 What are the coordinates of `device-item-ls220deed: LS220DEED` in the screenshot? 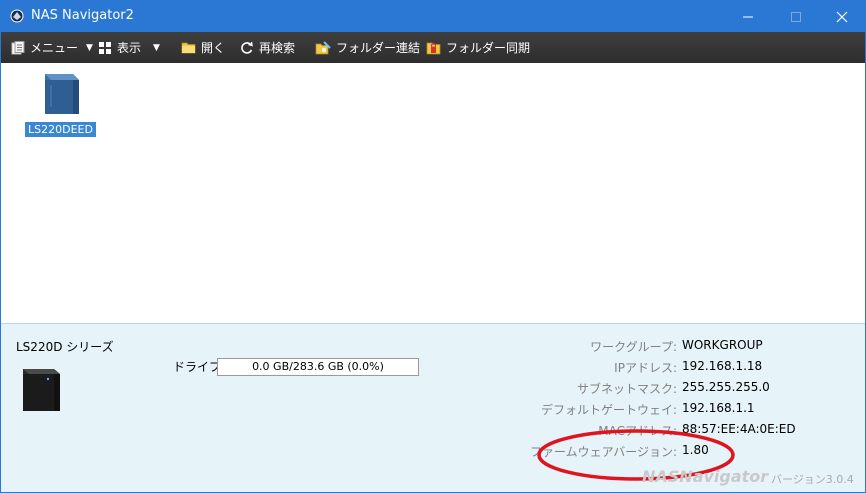 It's located at (60, 104).